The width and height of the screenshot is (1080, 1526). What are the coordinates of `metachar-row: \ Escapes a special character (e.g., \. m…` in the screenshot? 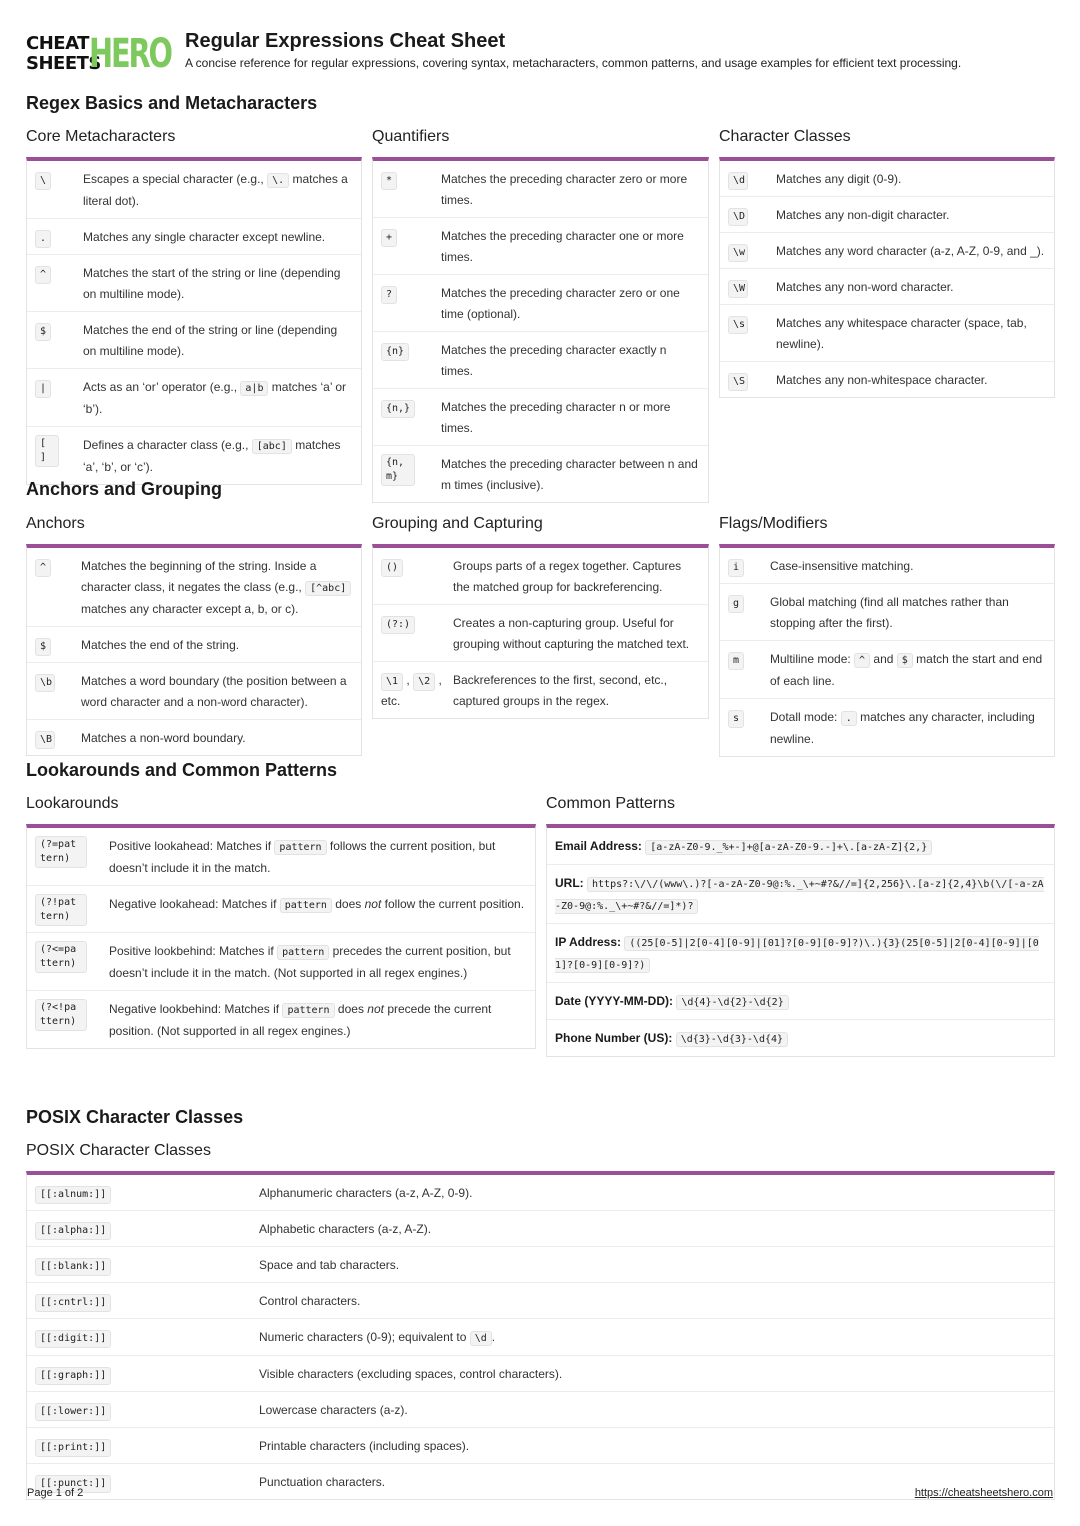 It's located at (194, 190).